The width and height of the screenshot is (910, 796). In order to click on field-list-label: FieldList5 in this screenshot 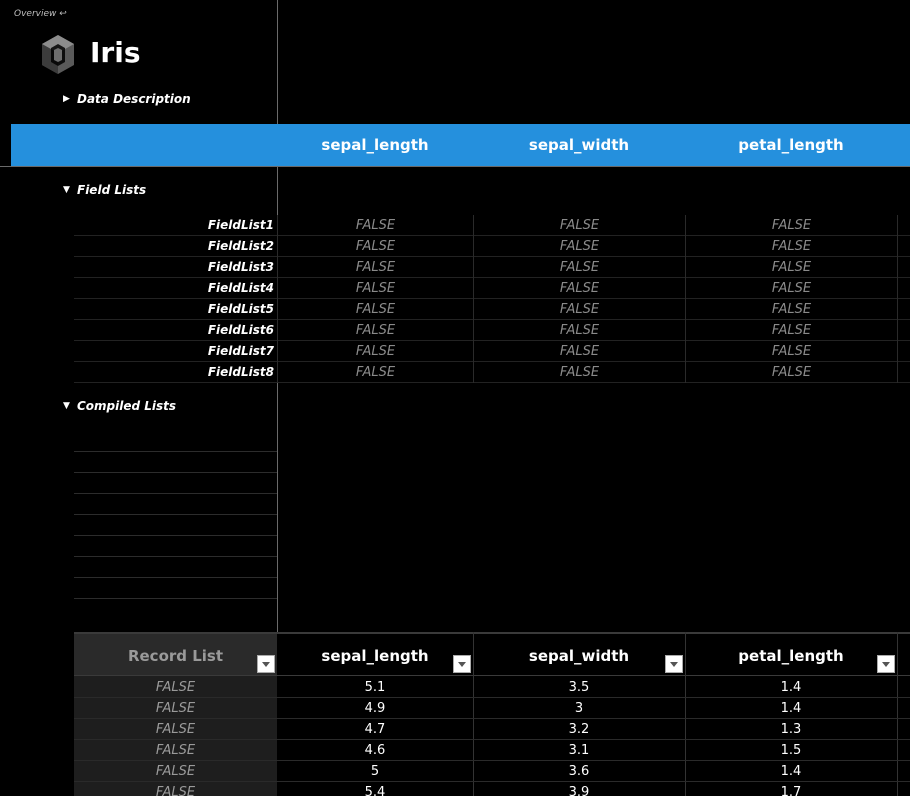, I will do `click(240, 309)`.